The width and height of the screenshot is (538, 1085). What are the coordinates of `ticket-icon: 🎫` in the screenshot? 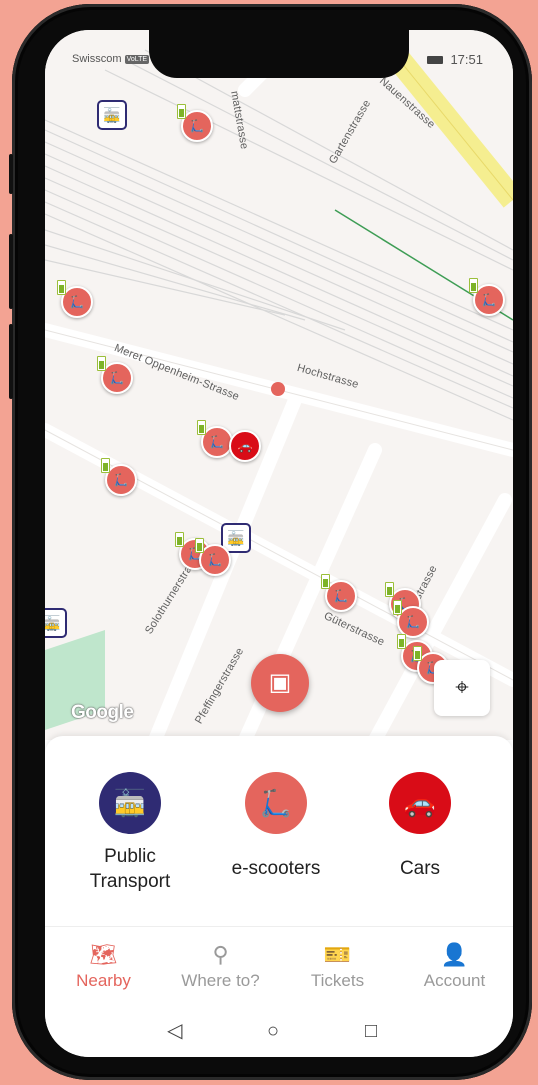 It's located at (337, 954).